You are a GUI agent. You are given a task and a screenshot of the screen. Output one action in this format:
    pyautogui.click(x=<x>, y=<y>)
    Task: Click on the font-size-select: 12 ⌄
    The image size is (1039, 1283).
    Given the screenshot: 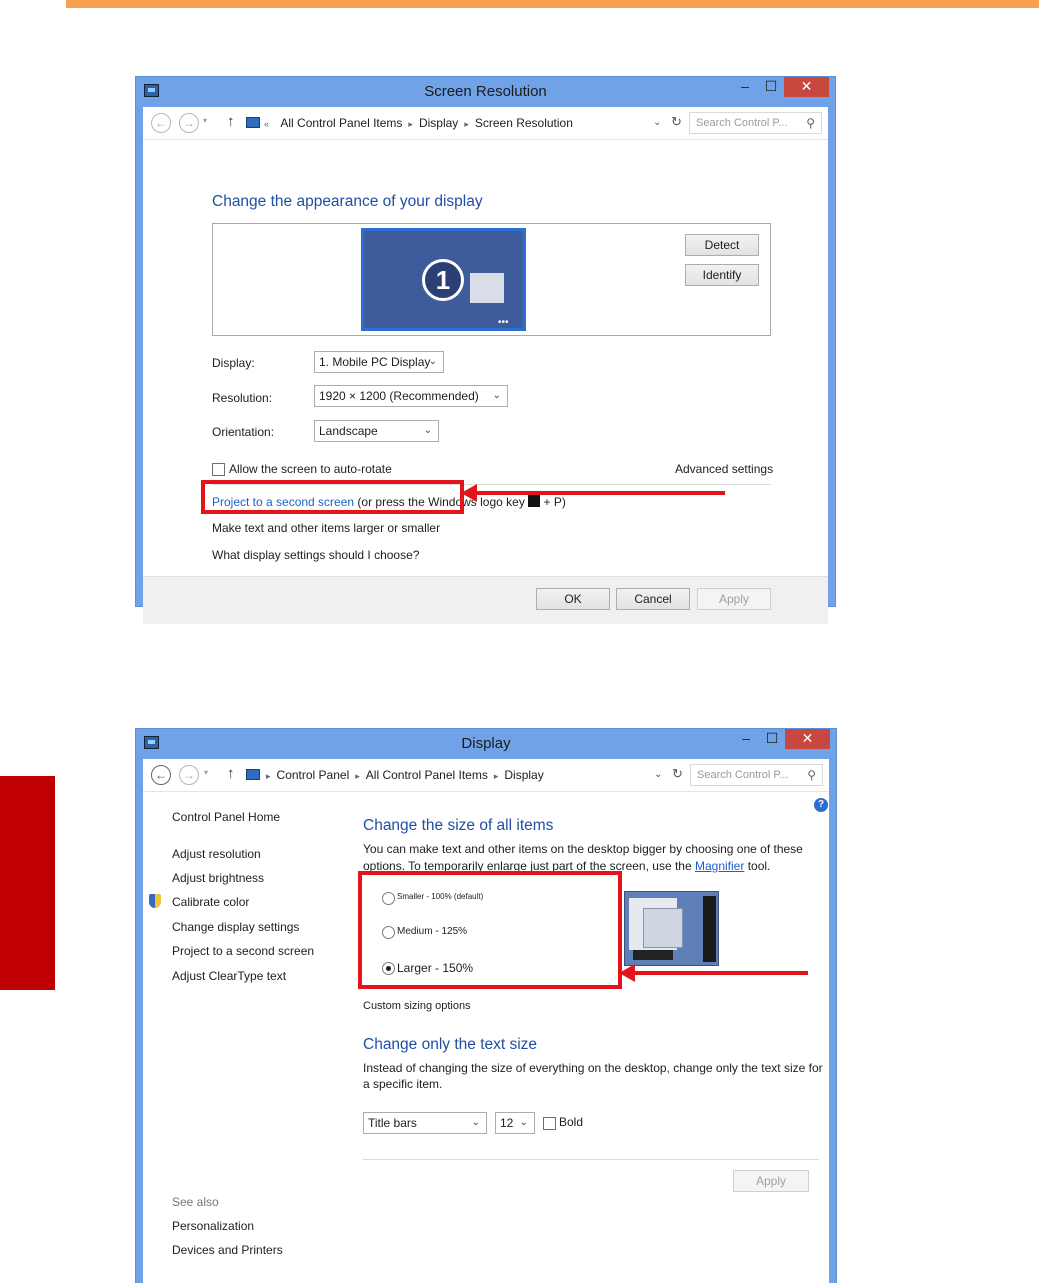 What is the action you would take?
    pyautogui.click(x=515, y=1123)
    